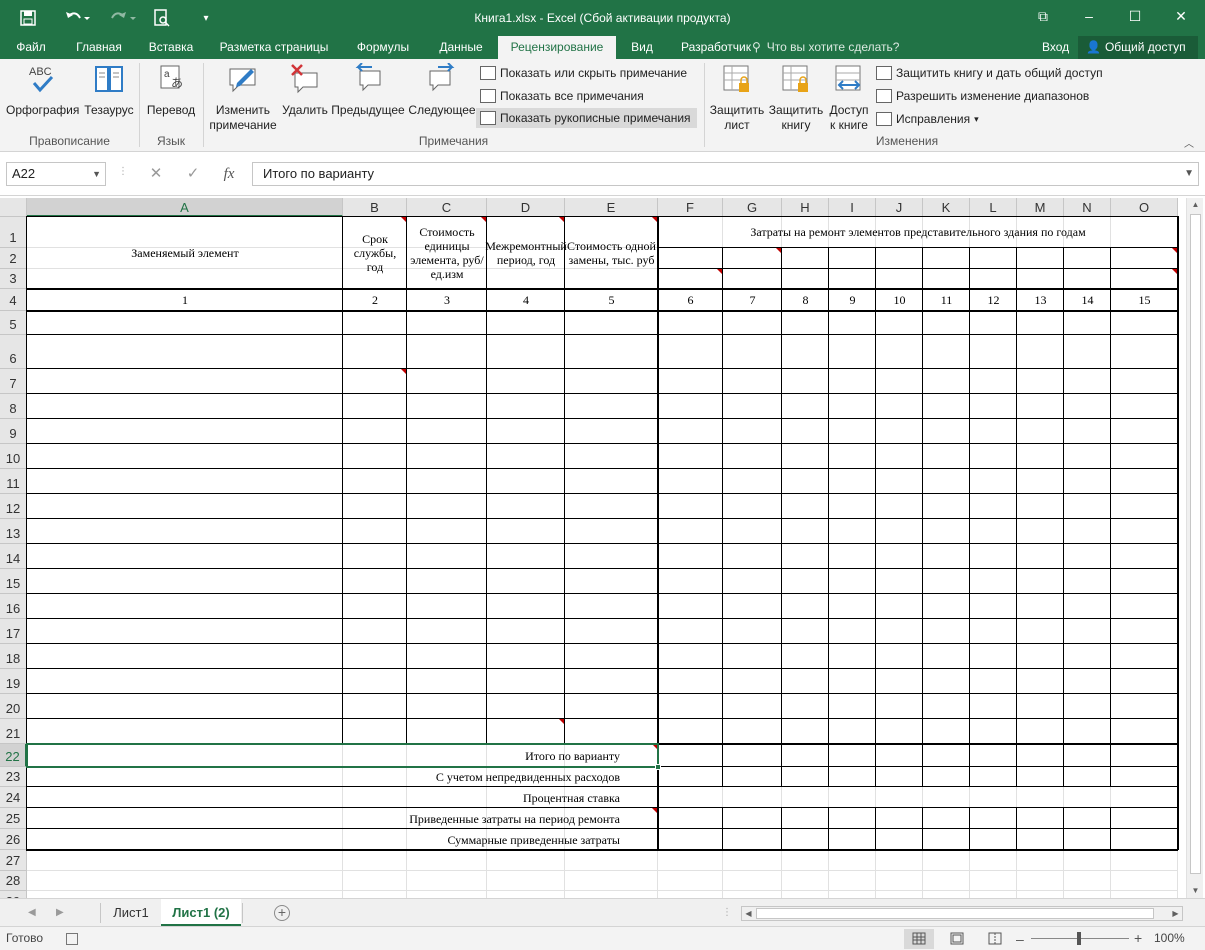 The width and height of the screenshot is (1205, 950). What do you see at coordinates (955, 913) in the screenshot?
I see `scroll-thumb` at bounding box center [955, 913].